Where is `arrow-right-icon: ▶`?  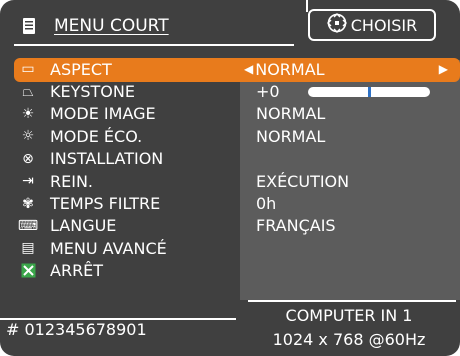 arrow-right-icon: ▶ is located at coordinates (443, 69).